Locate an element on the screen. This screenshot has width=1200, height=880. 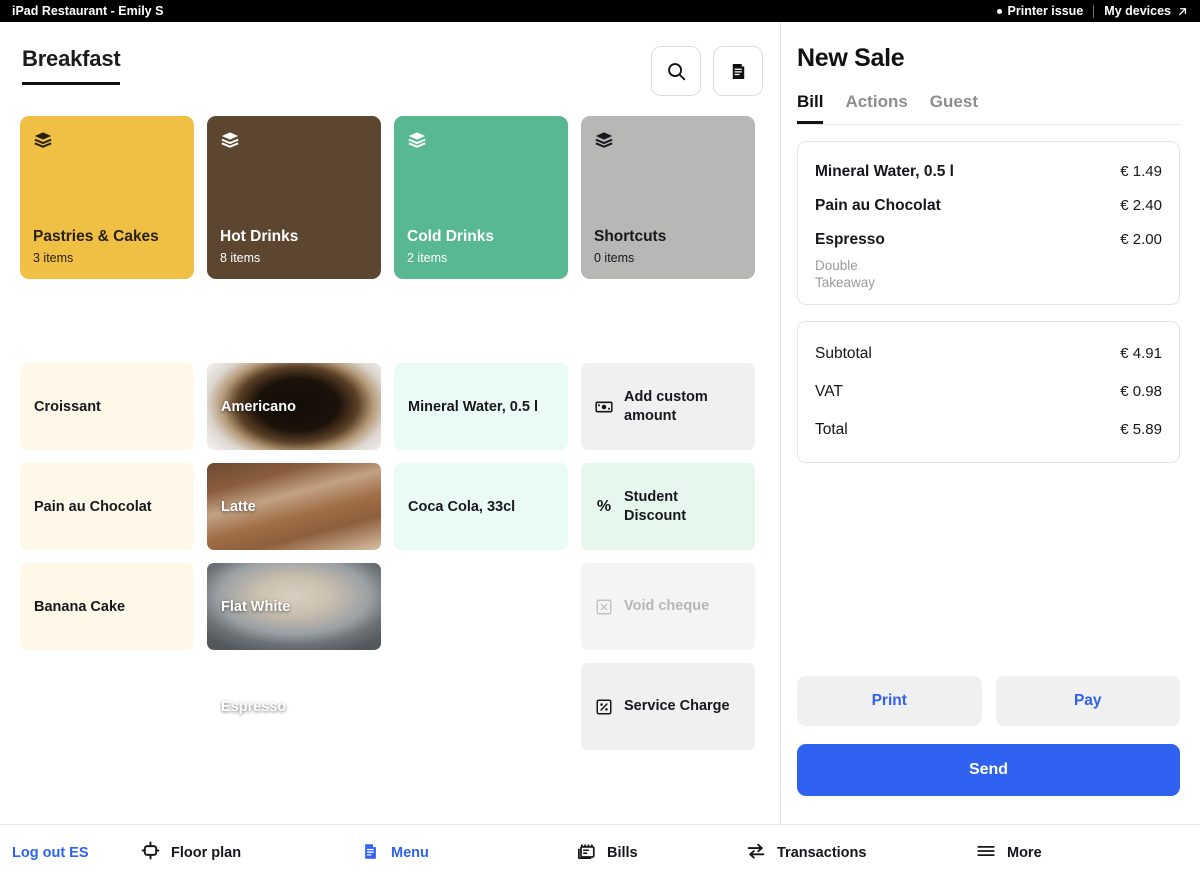
product-tile: Croissant is located at coordinates (107, 406).